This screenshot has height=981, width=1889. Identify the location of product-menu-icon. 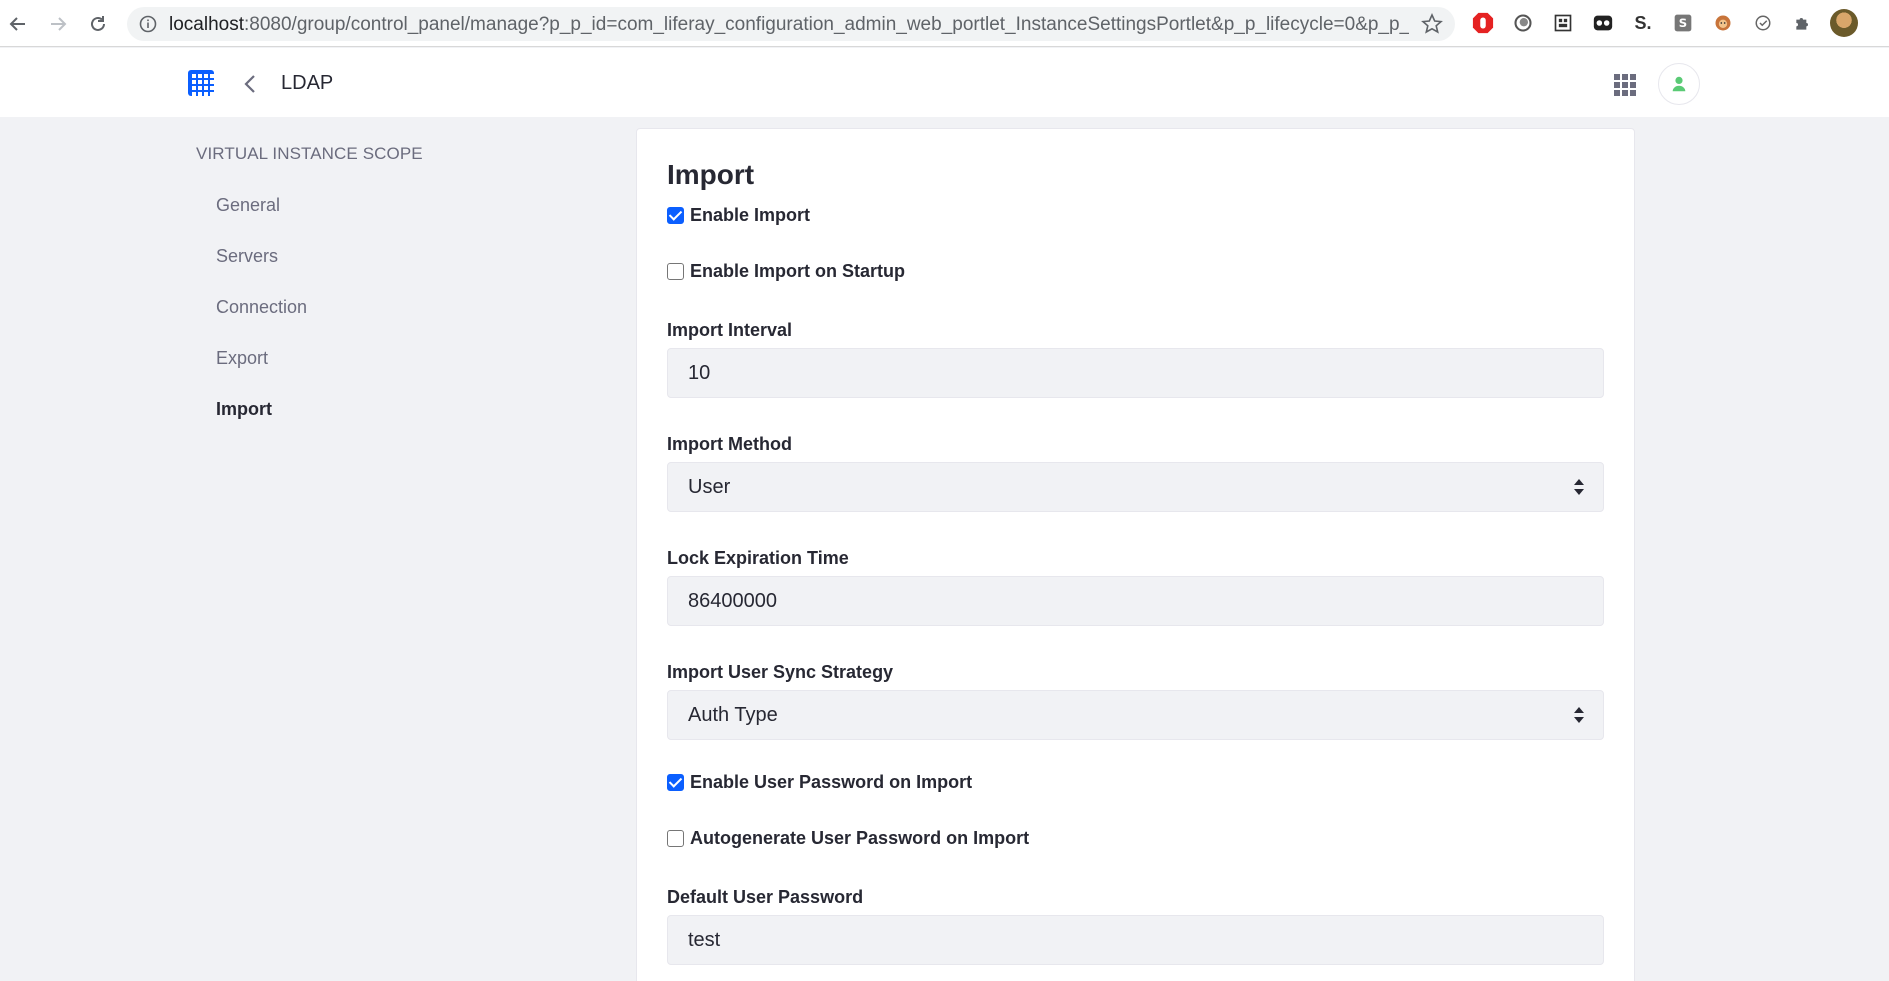
(201, 83).